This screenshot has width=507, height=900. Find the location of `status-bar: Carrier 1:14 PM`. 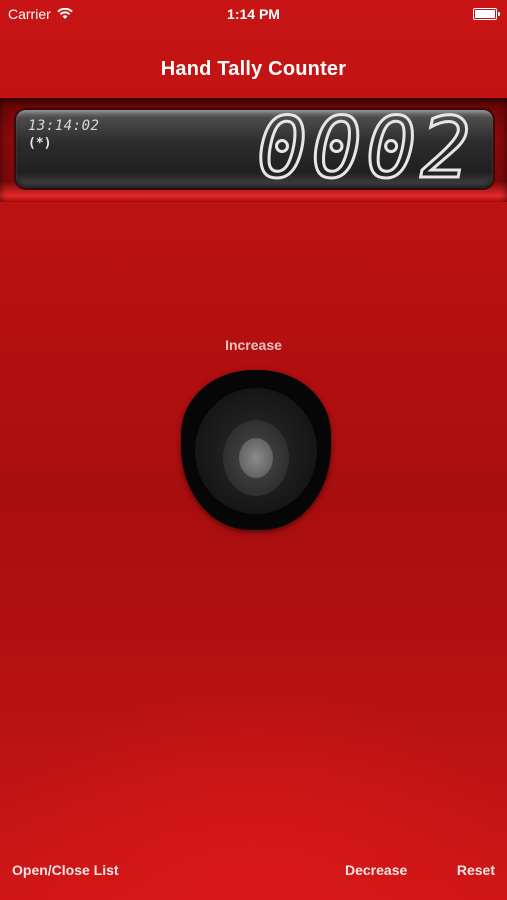

status-bar: Carrier 1:14 PM is located at coordinates (253, 14).